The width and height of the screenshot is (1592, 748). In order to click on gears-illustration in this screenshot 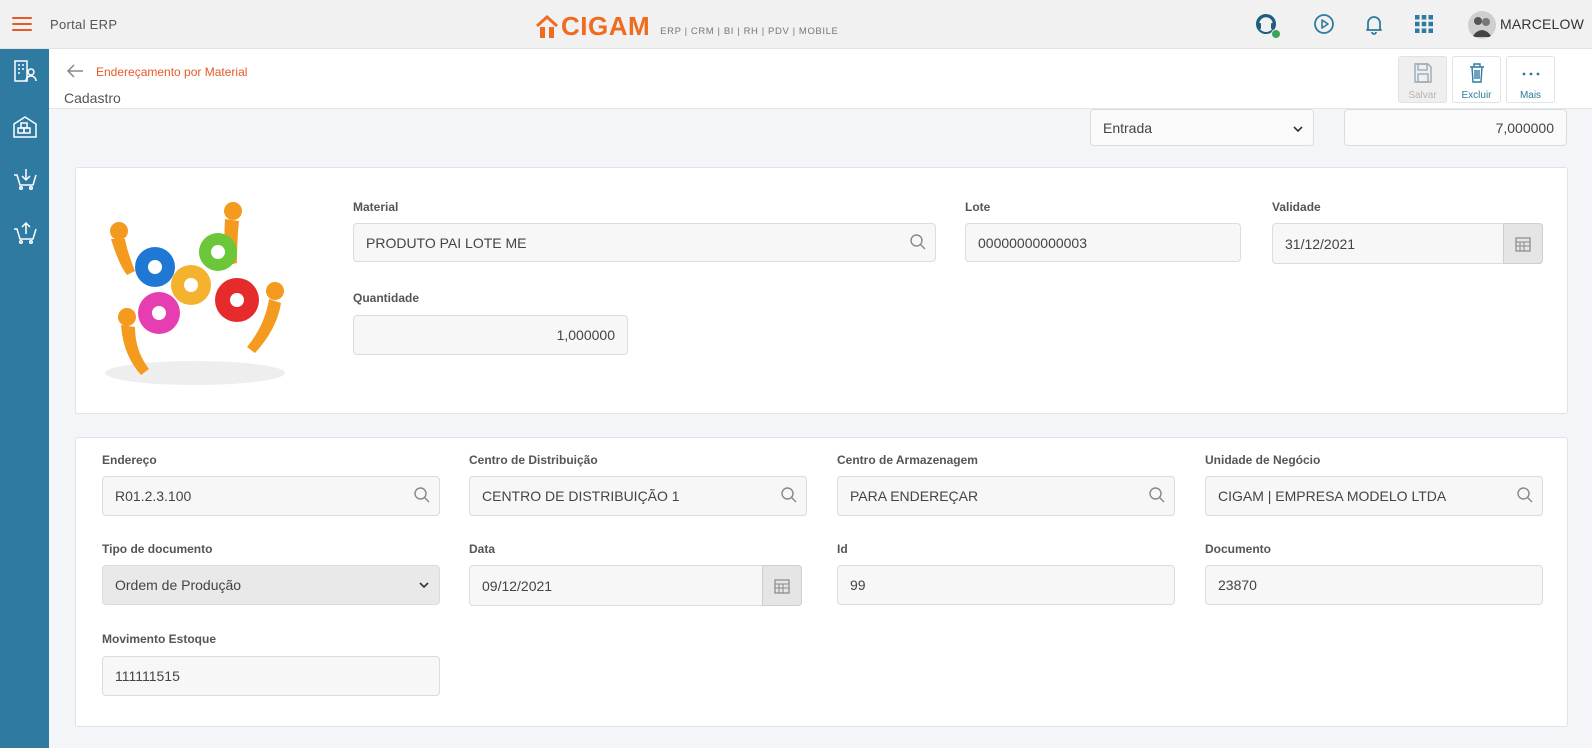, I will do `click(195, 293)`.